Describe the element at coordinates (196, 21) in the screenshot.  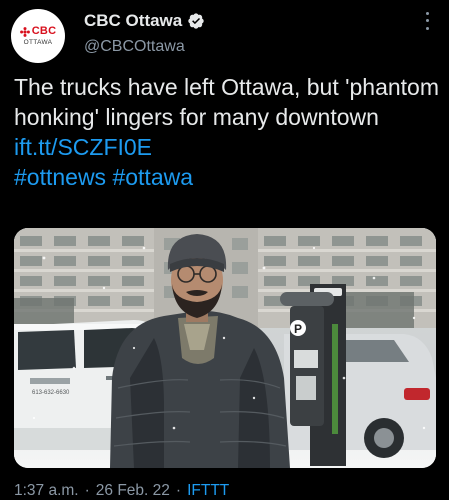
I see `verified-badge-icon` at that location.